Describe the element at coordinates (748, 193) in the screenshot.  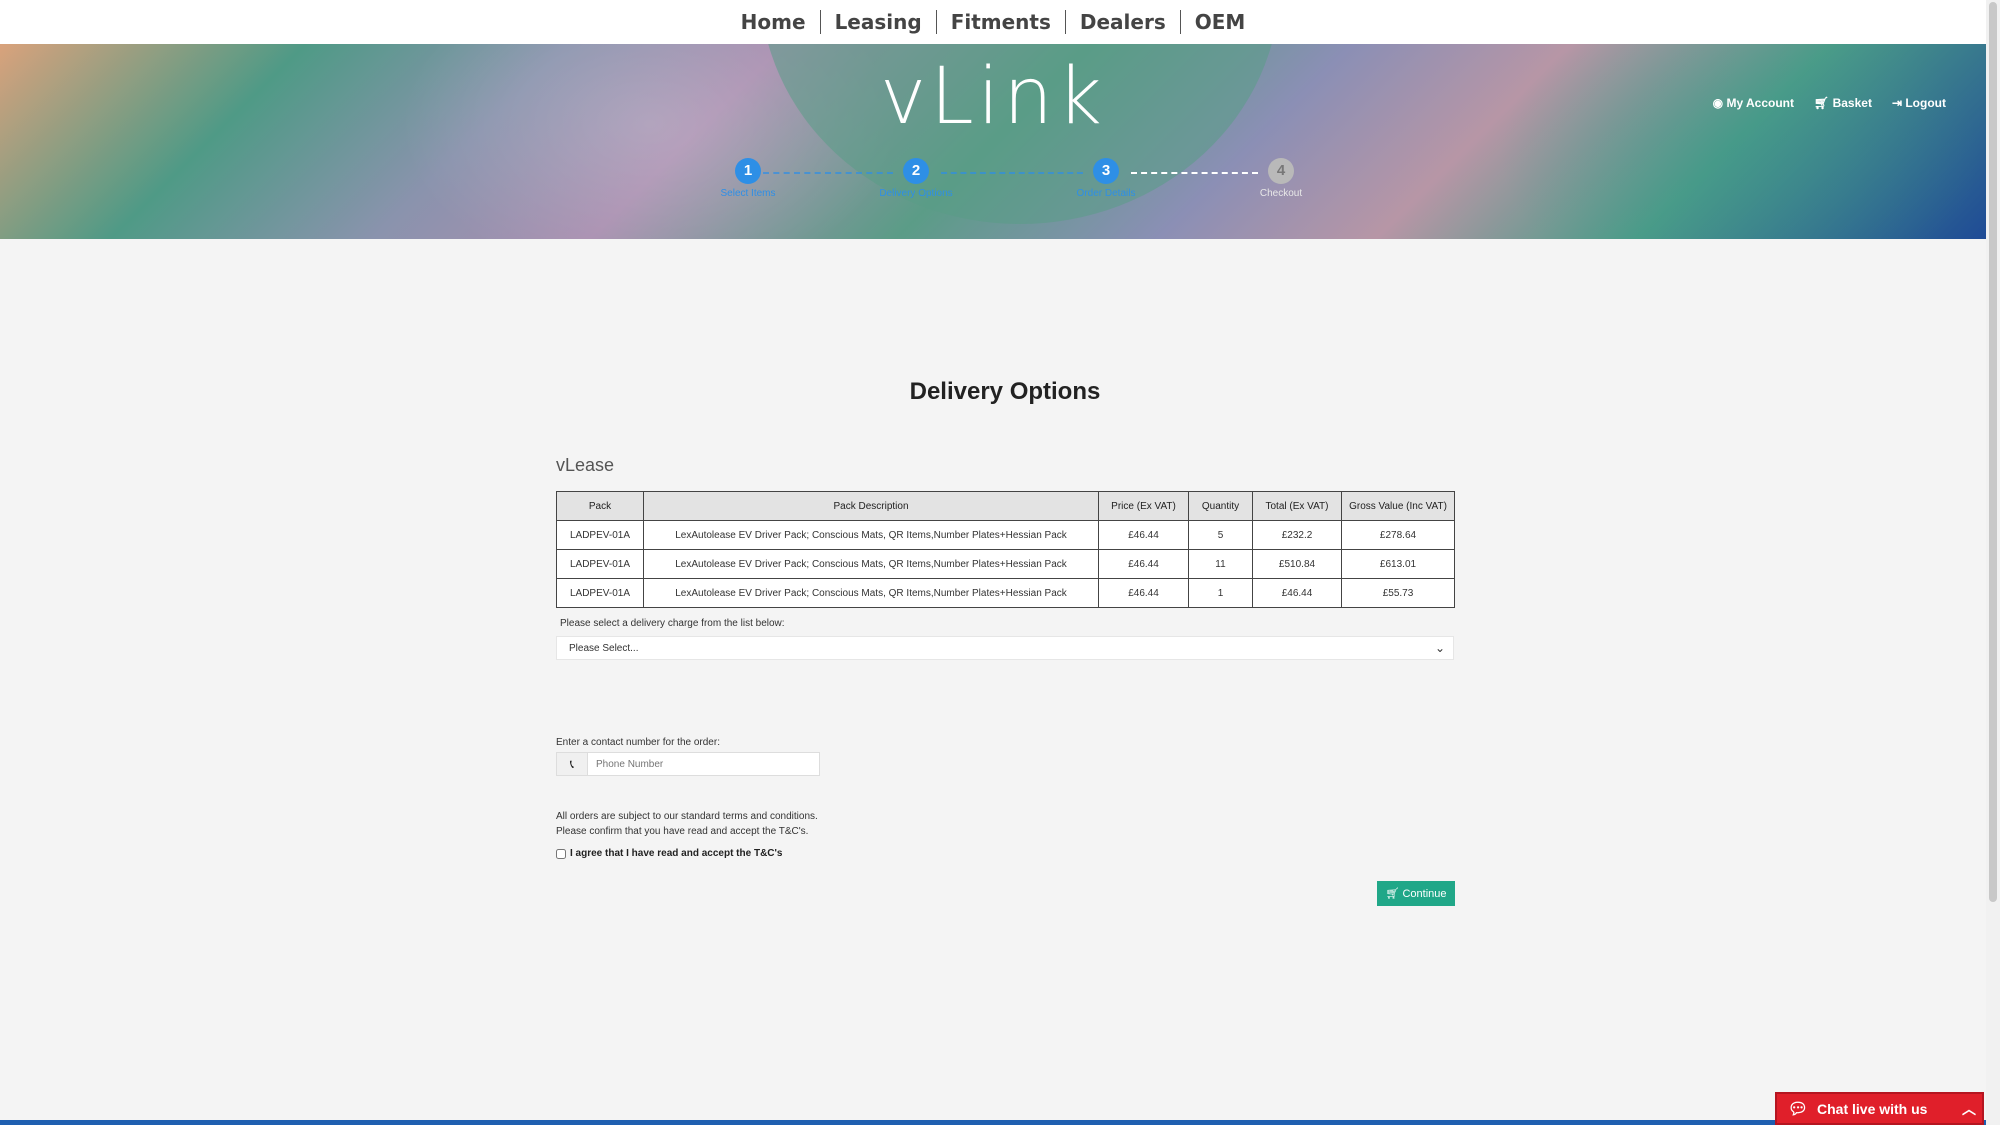
I see `step-label: Select Items` at that location.